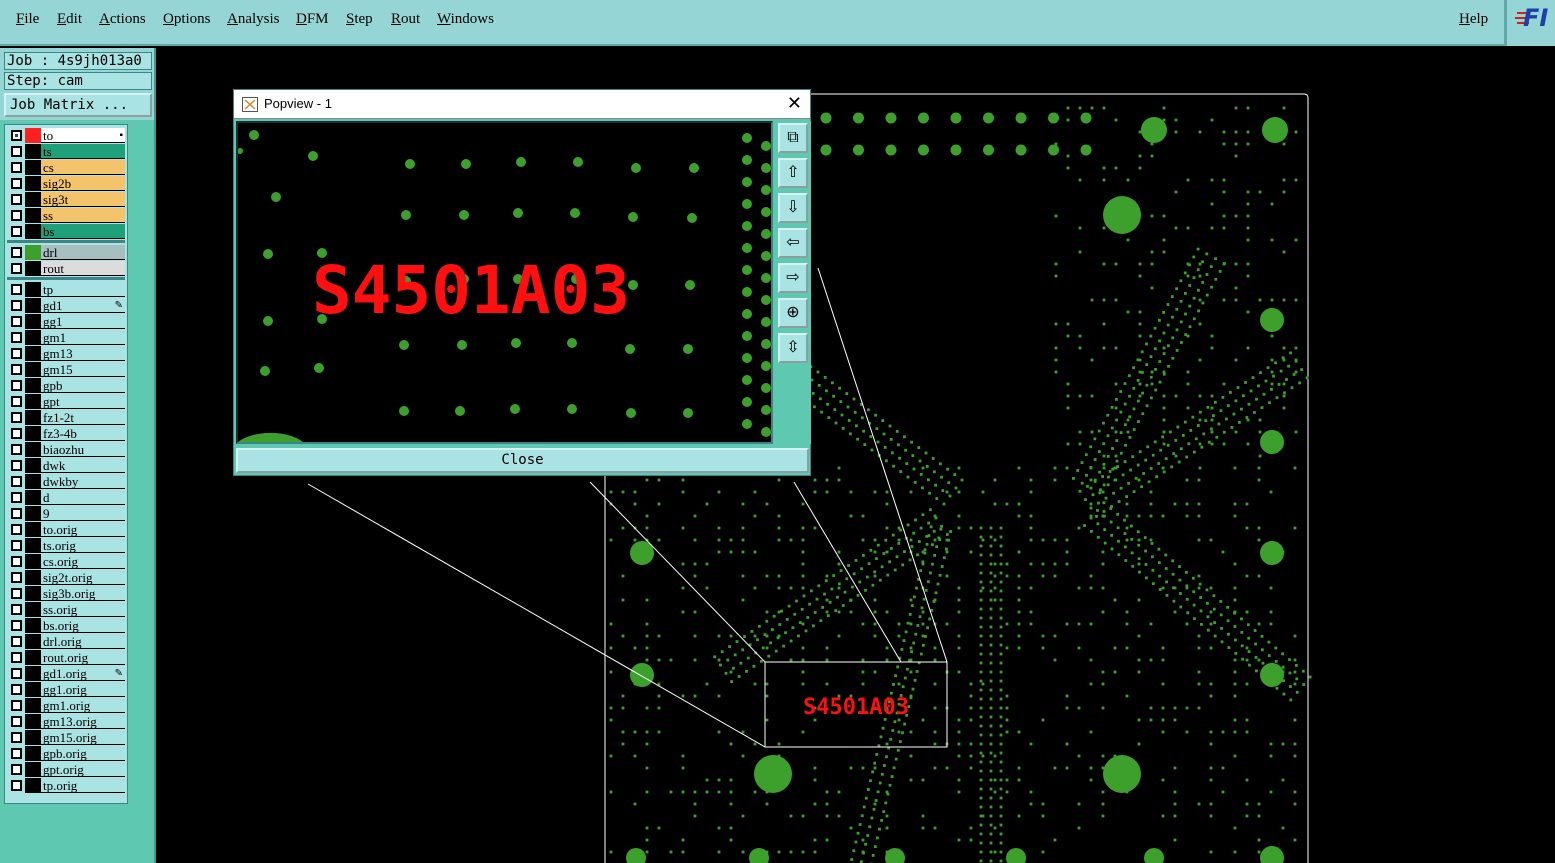 Image resolution: width=1555 pixels, height=863 pixels. I want to click on zoom-out-icon: ⇳, so click(793, 348).